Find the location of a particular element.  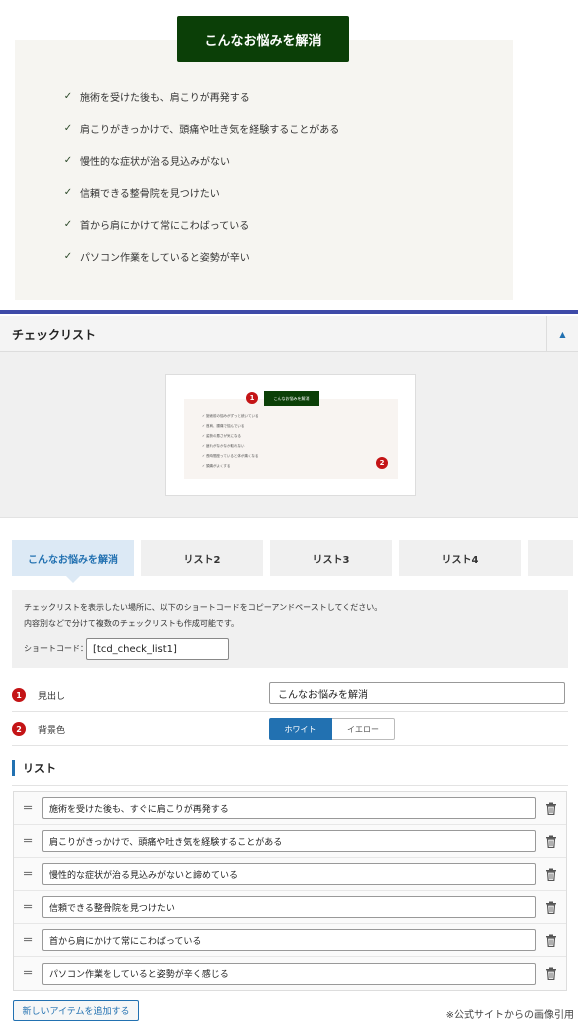

thumbnail-title: こんなお悩みを解消 is located at coordinates (291, 398).